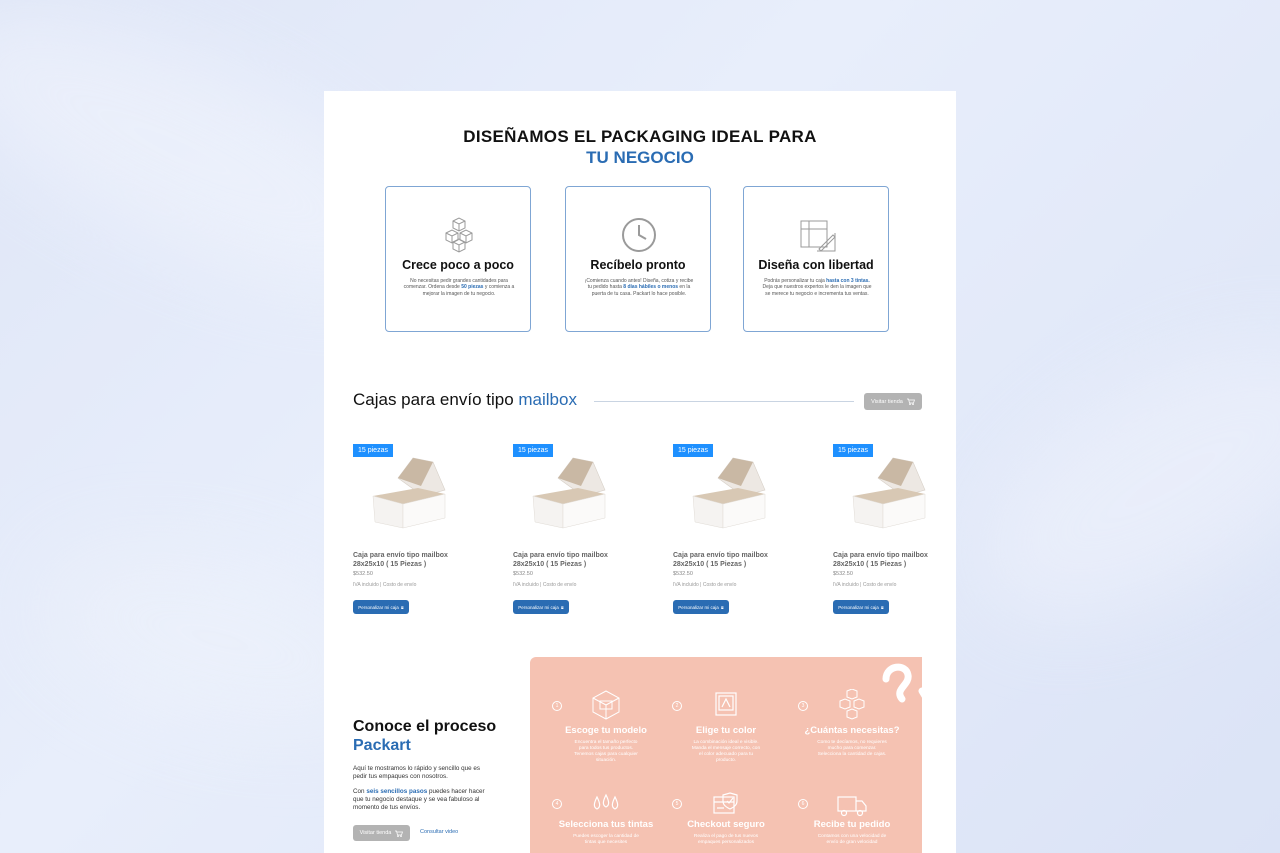 The height and width of the screenshot is (853, 1280). What do you see at coordinates (638, 265) in the screenshot?
I see `feature-title: Recíbelo pronto` at bounding box center [638, 265].